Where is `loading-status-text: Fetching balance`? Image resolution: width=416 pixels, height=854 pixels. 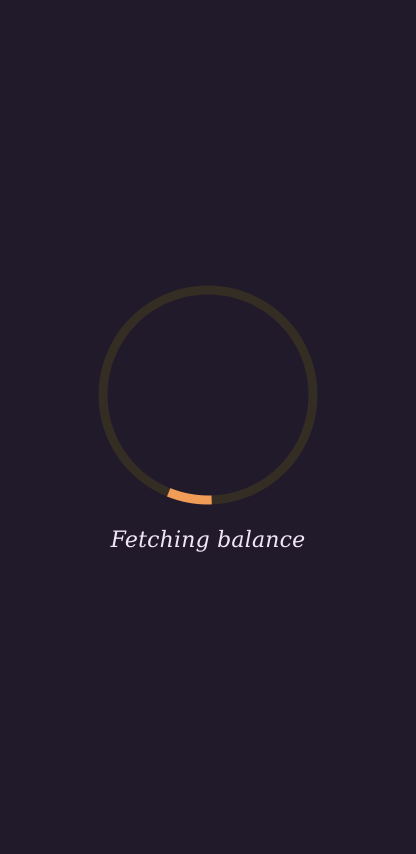
loading-status-text: Fetching balance is located at coordinates (208, 540).